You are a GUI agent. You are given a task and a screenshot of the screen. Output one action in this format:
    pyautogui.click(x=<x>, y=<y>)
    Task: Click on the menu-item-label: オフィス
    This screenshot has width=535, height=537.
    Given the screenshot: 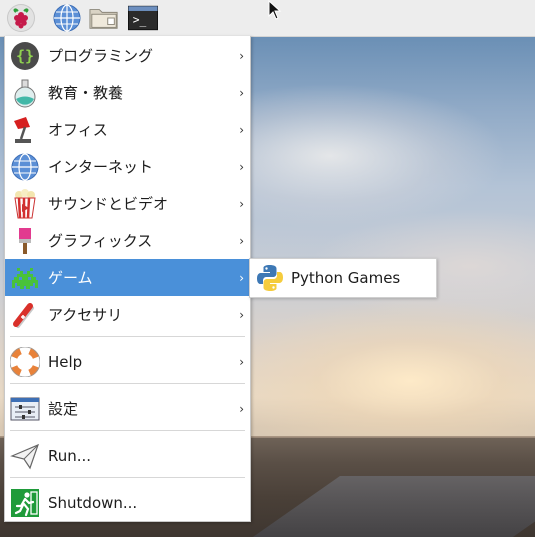 What is the action you would take?
    pyautogui.click(x=78, y=130)
    